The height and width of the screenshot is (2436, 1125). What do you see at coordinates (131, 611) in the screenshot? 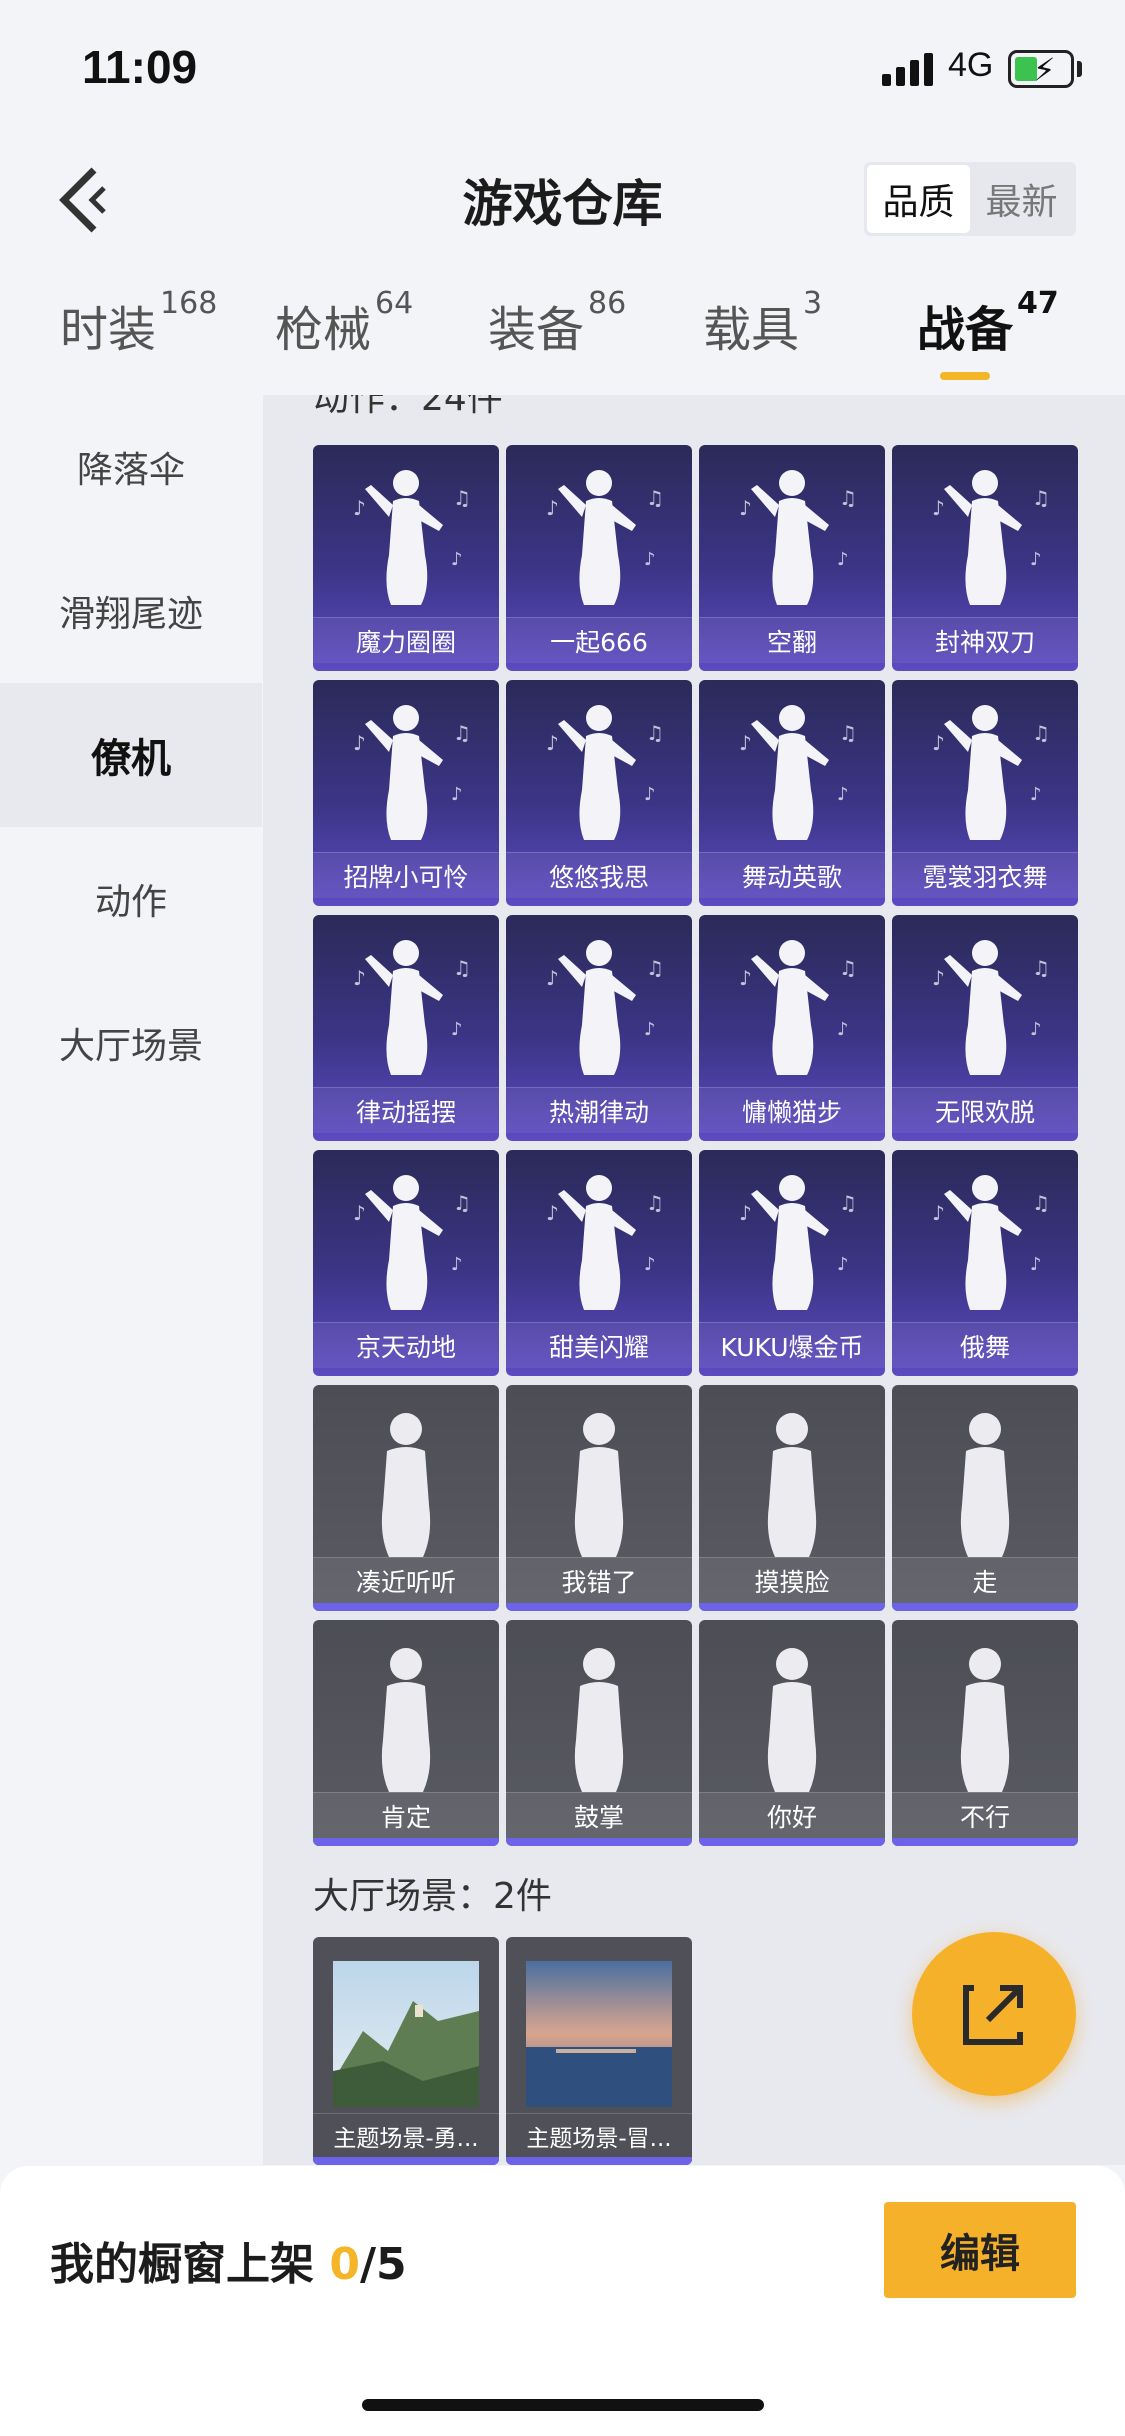
I see `sidebar-item-glide-trail: 滑翔尾迹` at bounding box center [131, 611].